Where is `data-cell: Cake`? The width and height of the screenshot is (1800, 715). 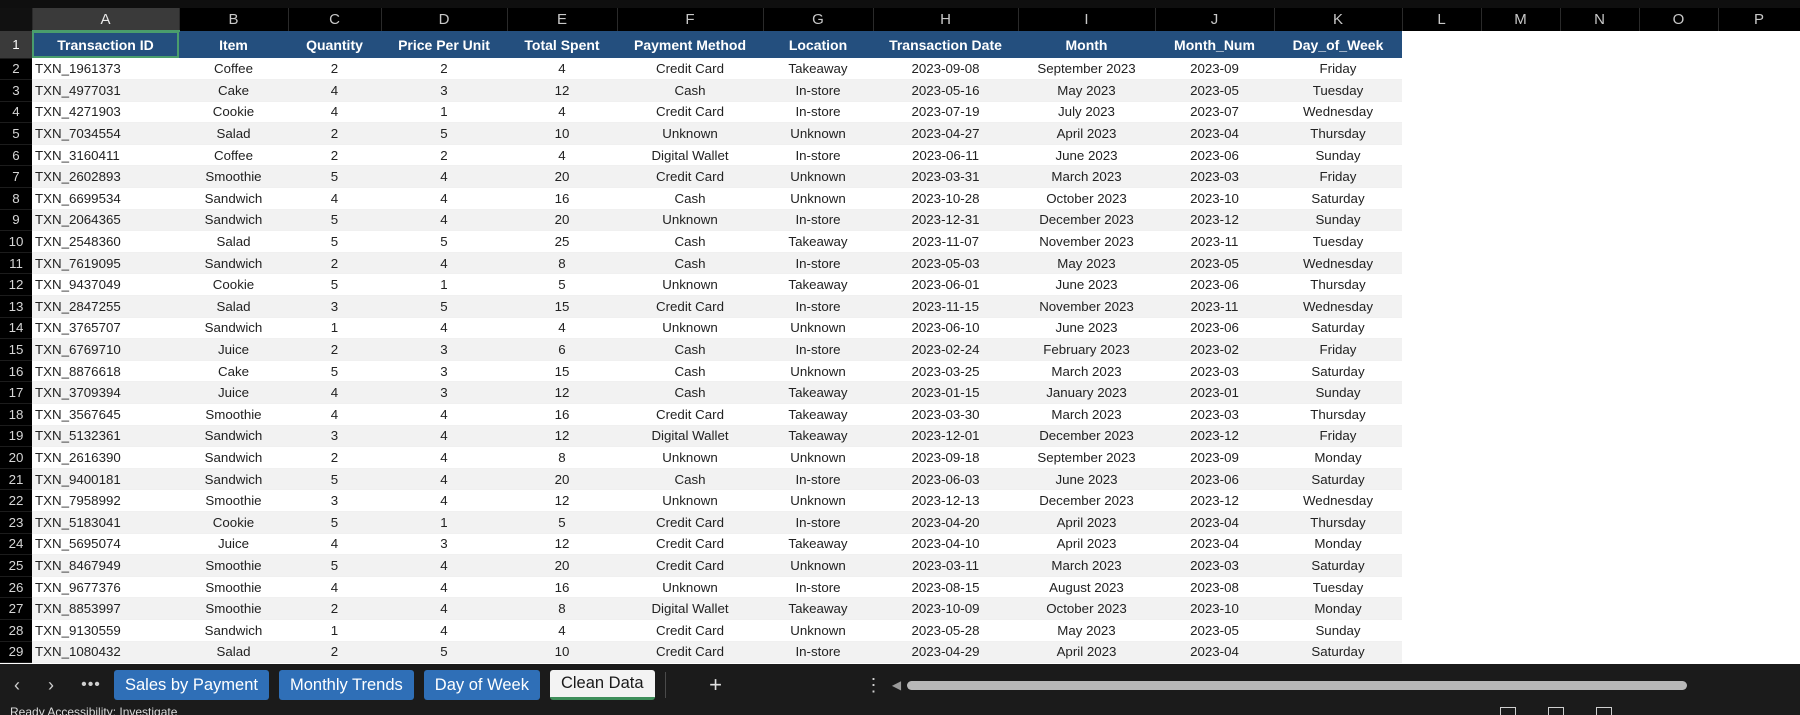
data-cell: Cake is located at coordinates (233, 371).